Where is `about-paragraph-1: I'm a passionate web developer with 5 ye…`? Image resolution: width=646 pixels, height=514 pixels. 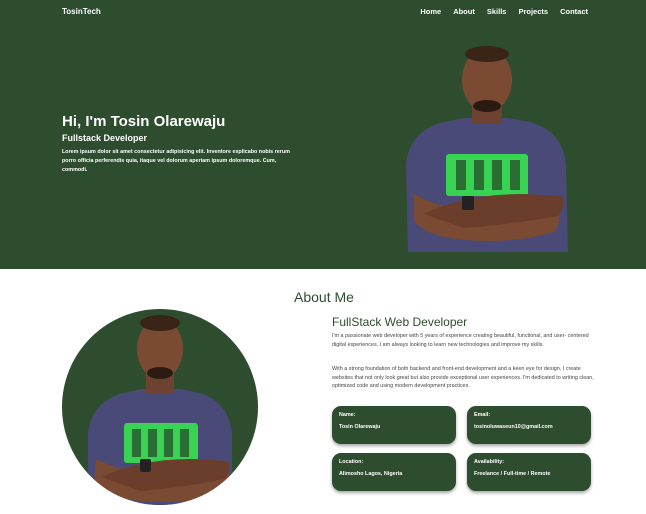 about-paragraph-1: I'm a passionate web developer with 5 ye… is located at coordinates (460, 340).